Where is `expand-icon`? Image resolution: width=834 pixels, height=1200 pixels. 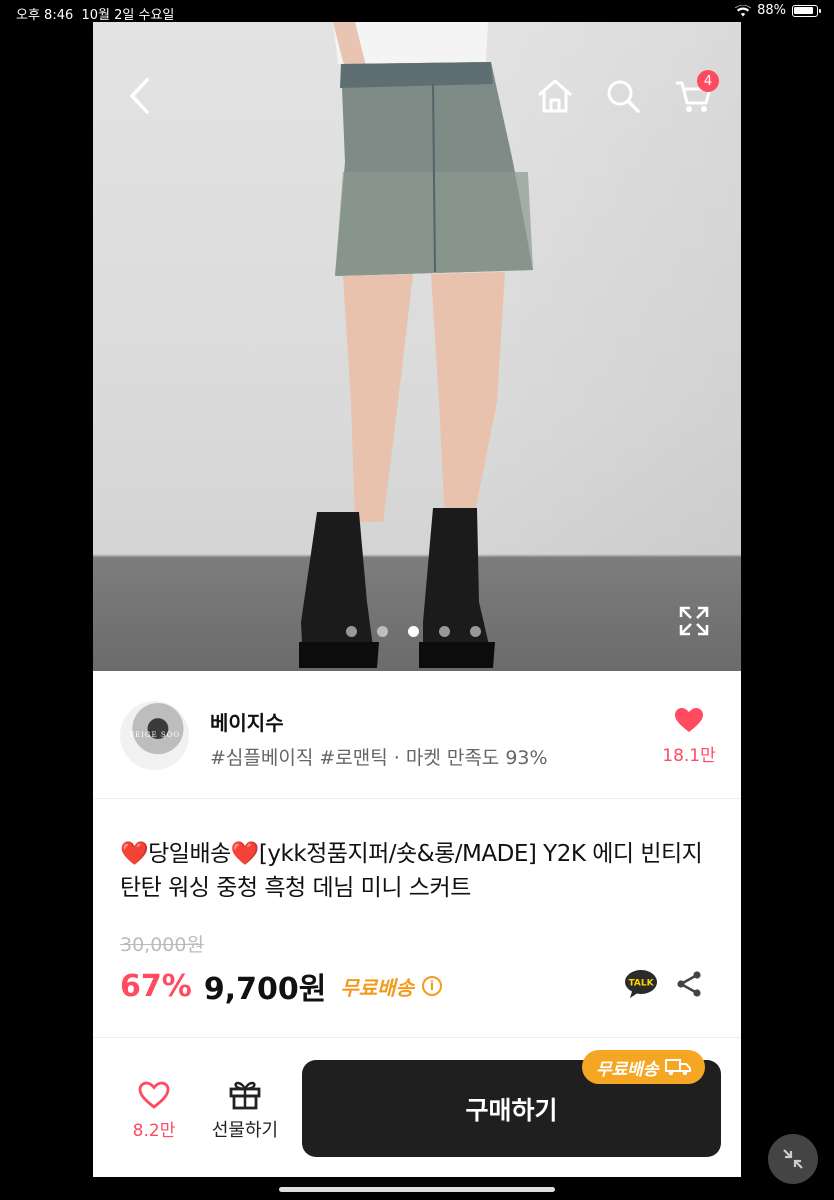 expand-icon is located at coordinates (694, 621).